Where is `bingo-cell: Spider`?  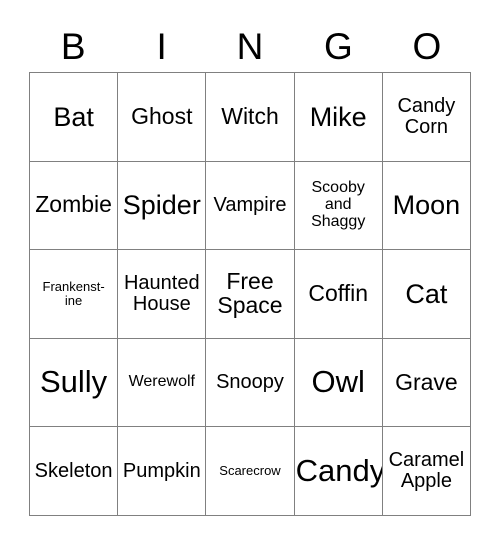
bingo-cell: Spider is located at coordinates (162, 206).